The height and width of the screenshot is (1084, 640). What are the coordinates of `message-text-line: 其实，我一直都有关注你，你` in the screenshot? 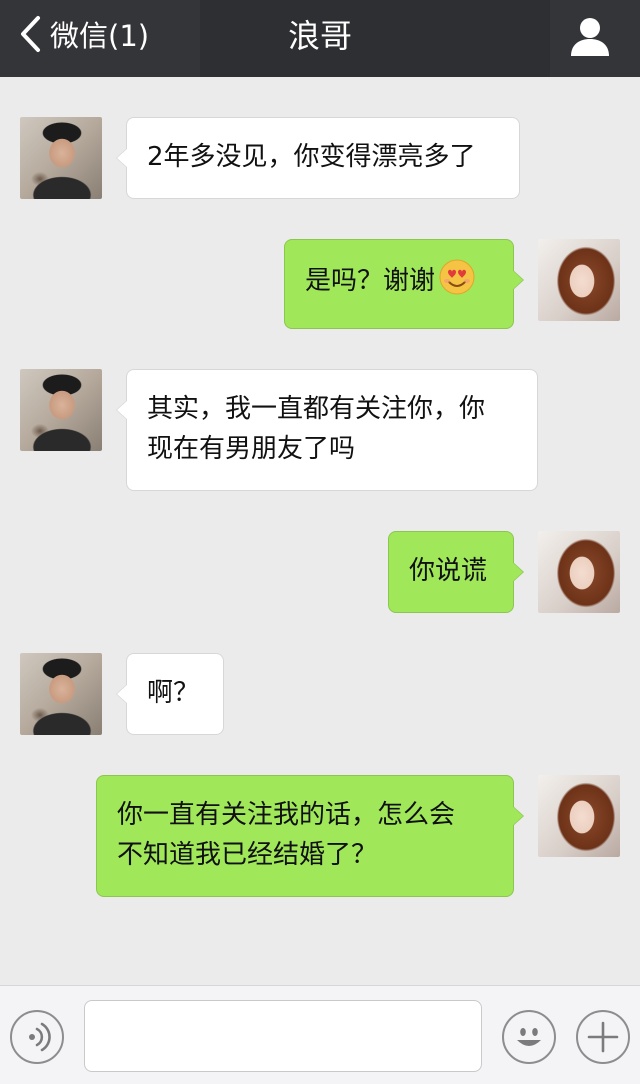 It's located at (316, 409).